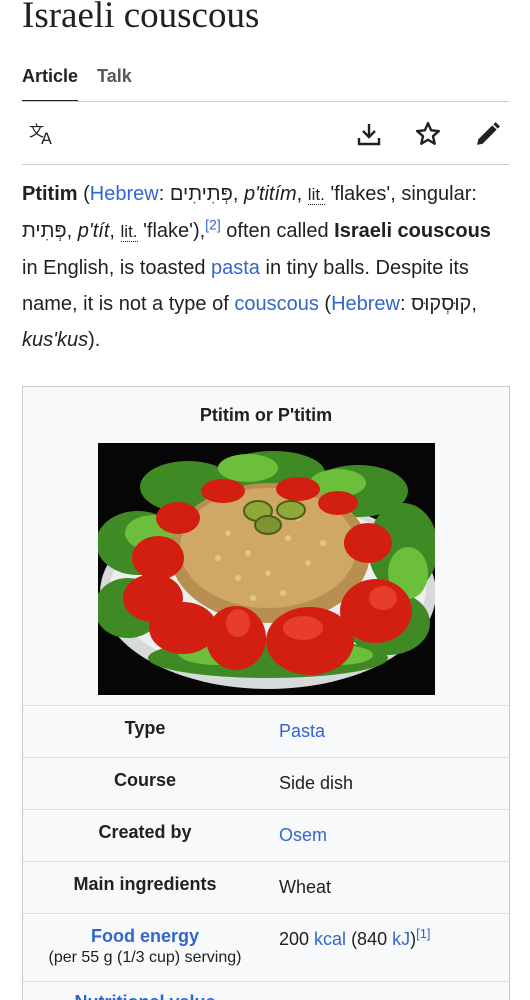 This screenshot has width=530, height=1000. I want to click on tab-talk: Talk, so click(114, 83).